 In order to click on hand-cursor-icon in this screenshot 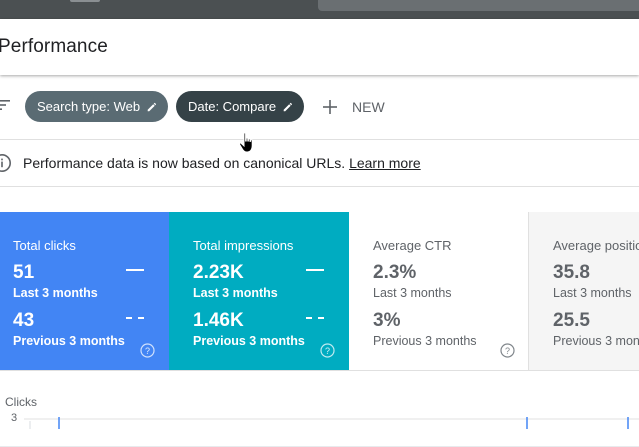, I will do `click(245, 142)`.